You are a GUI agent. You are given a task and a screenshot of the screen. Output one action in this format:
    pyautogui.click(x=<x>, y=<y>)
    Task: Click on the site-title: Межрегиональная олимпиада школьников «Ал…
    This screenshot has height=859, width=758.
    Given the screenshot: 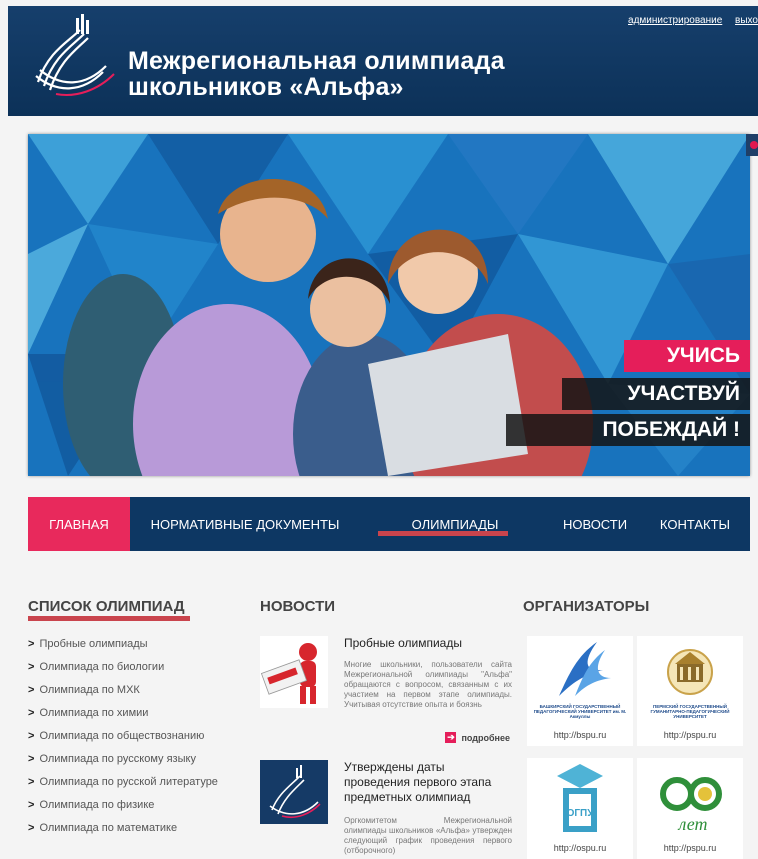 What is the action you would take?
    pyautogui.click(x=316, y=74)
    